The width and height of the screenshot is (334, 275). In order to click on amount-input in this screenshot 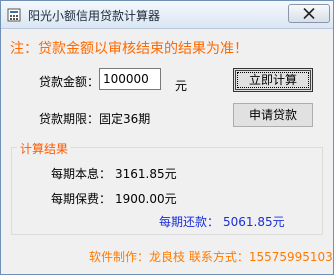, I will do `click(130, 79)`.